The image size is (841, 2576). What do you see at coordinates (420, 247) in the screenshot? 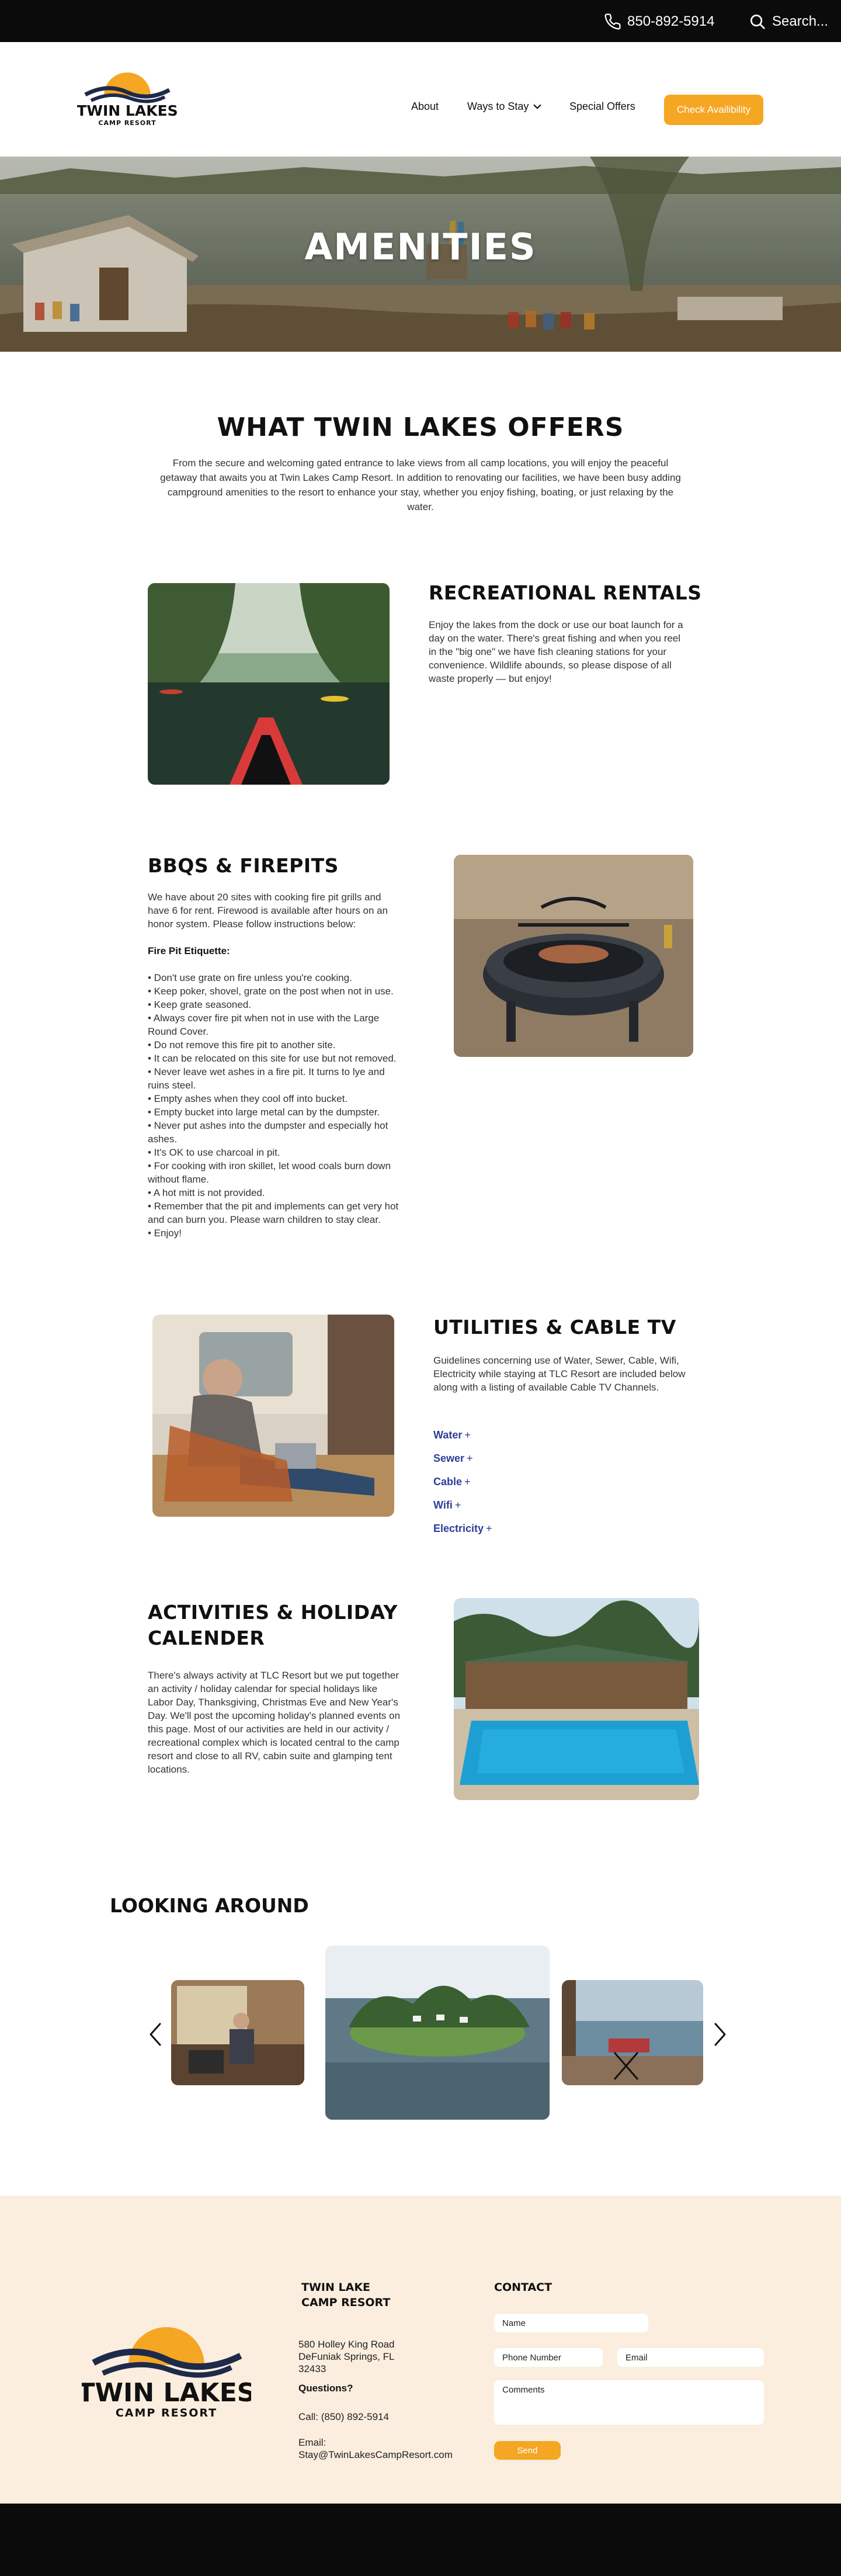
I see `hero-title: AMENITIES` at bounding box center [420, 247].